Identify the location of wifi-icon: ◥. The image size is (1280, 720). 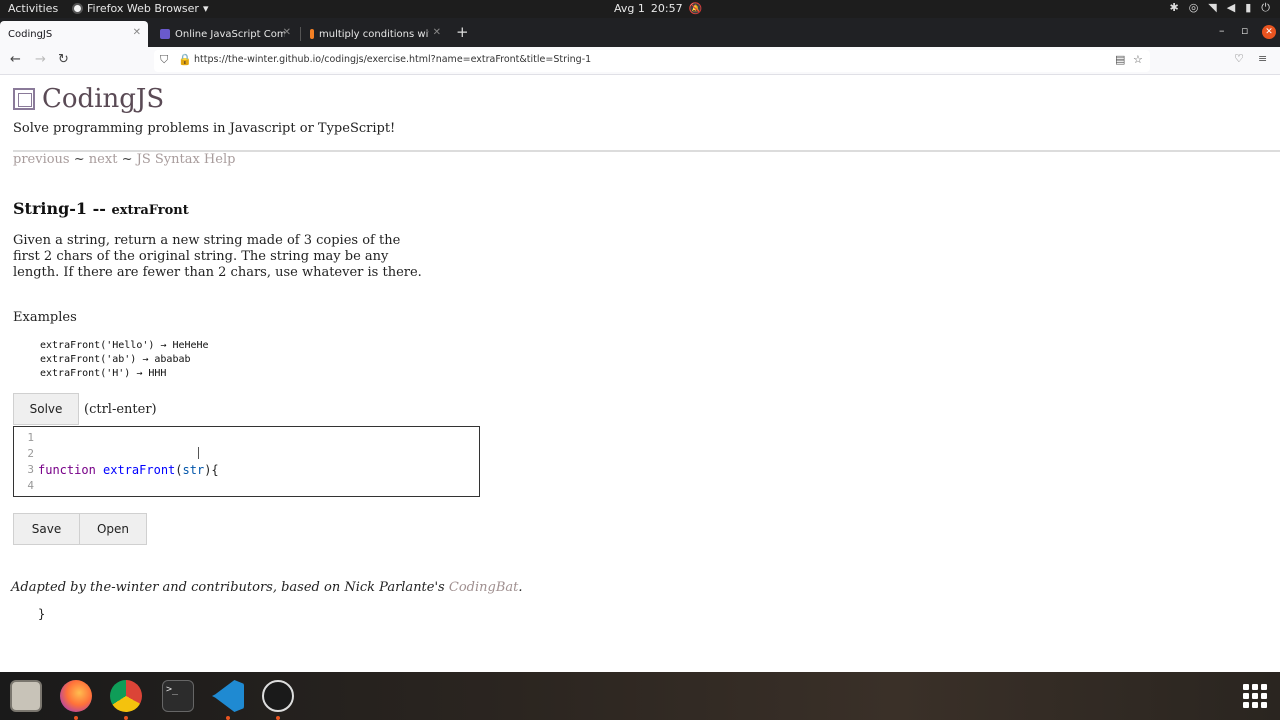
(1212, 7).